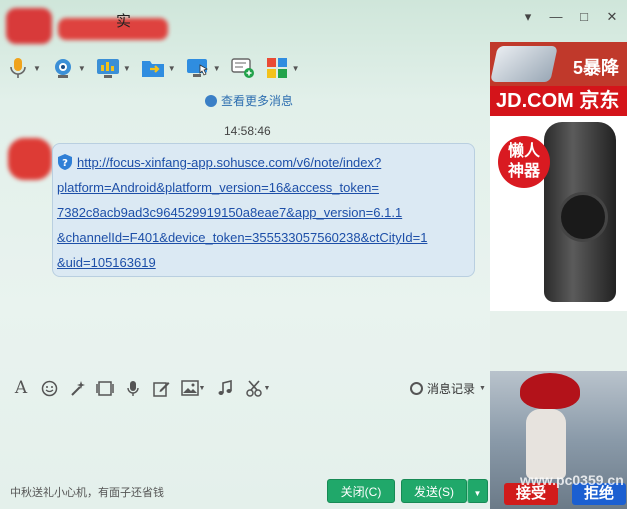 This screenshot has width=627, height=509. Describe the element at coordinates (361, 491) in the screenshot. I see `close-button: 关闭(C)` at that location.